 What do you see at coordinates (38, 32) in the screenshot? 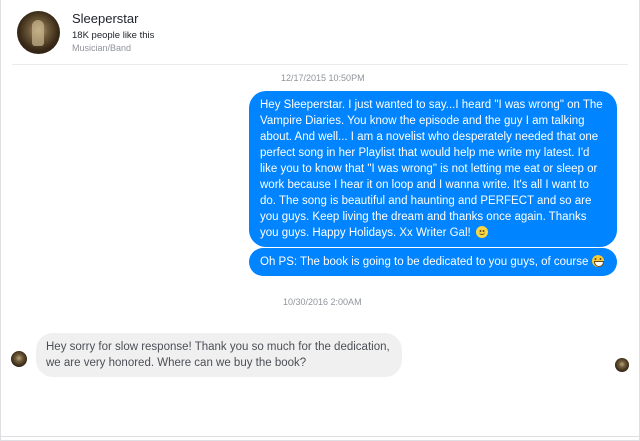
I see `page-avatar` at bounding box center [38, 32].